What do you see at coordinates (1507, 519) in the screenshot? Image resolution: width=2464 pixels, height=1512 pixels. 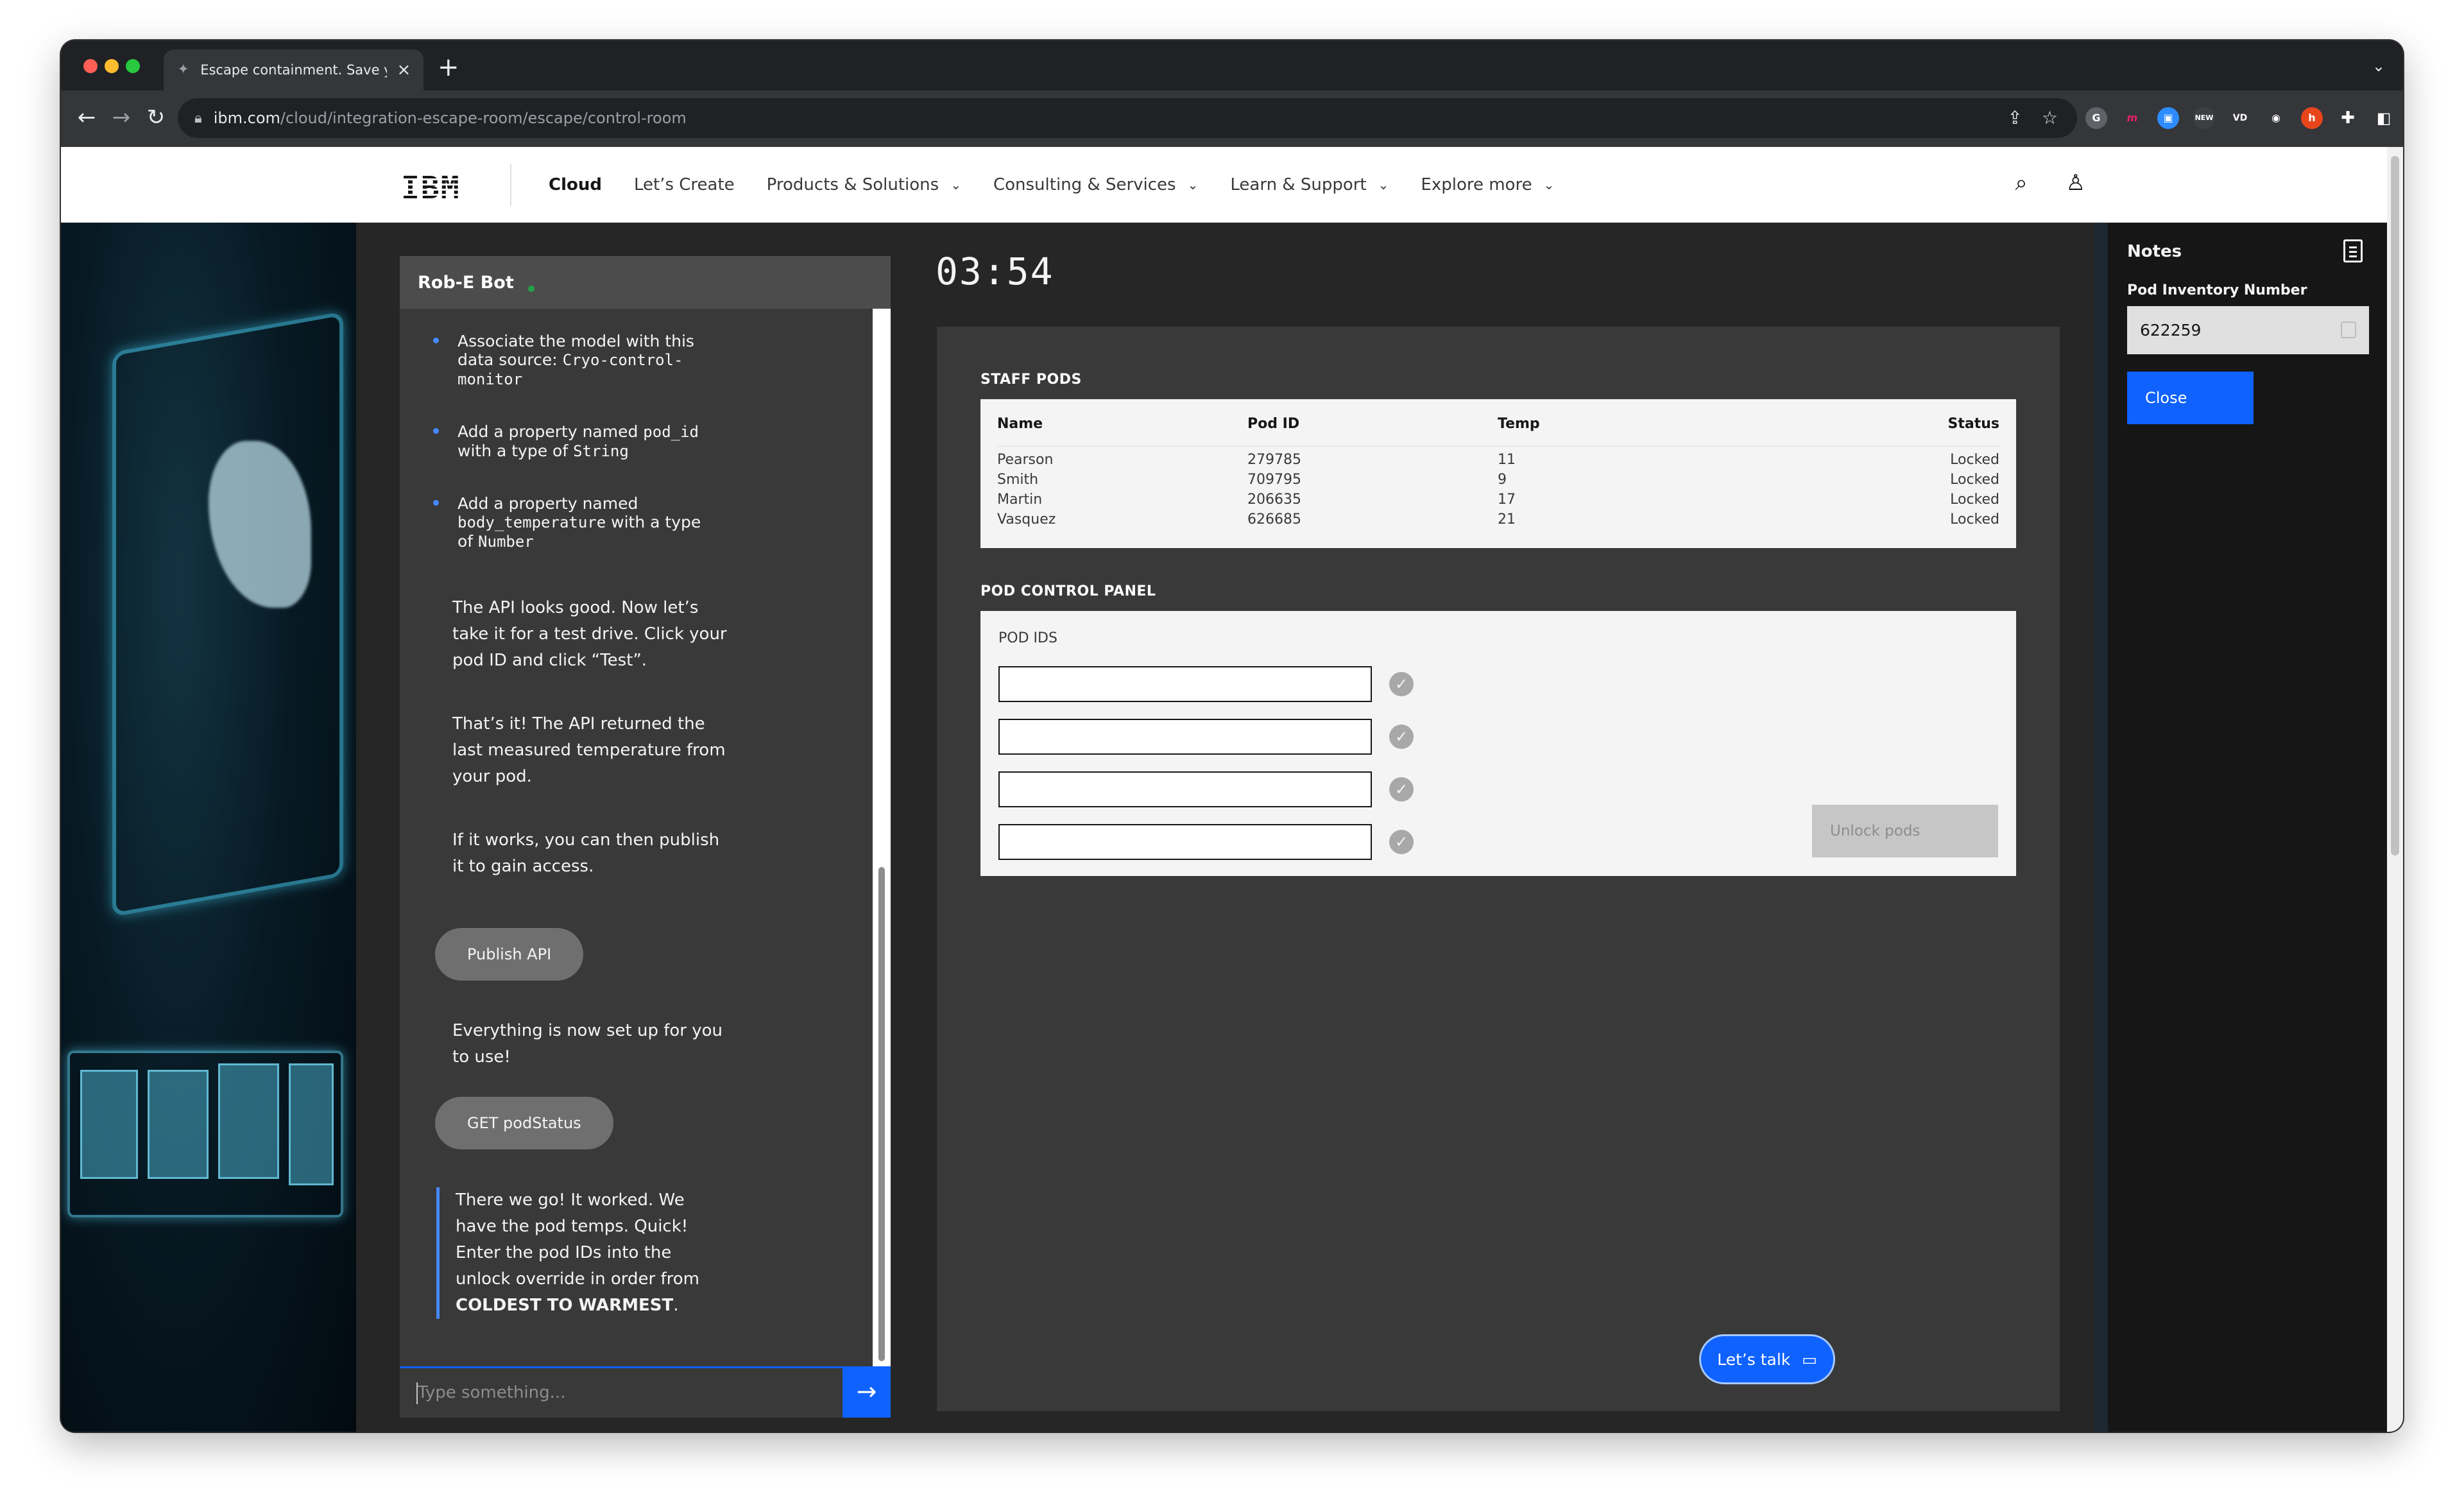 I see `pod-temp-cell: 21` at bounding box center [1507, 519].